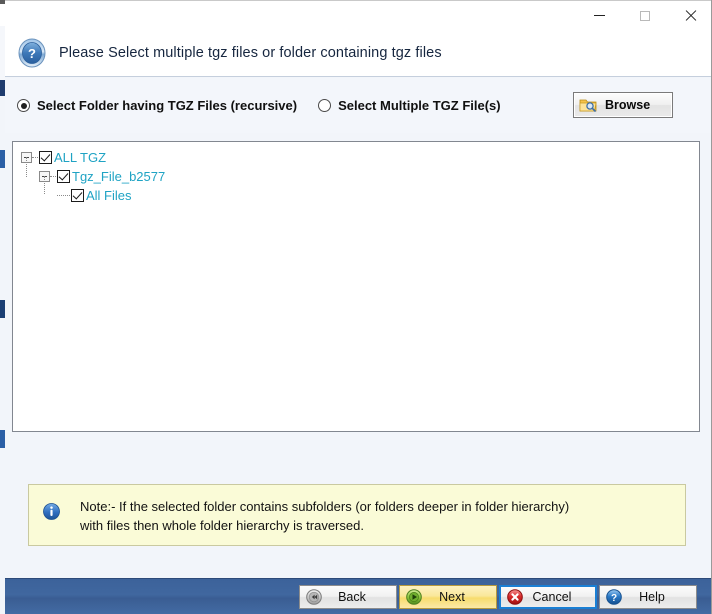 The width and height of the screenshot is (712, 614). I want to click on minimize-icon, so click(599, 15).